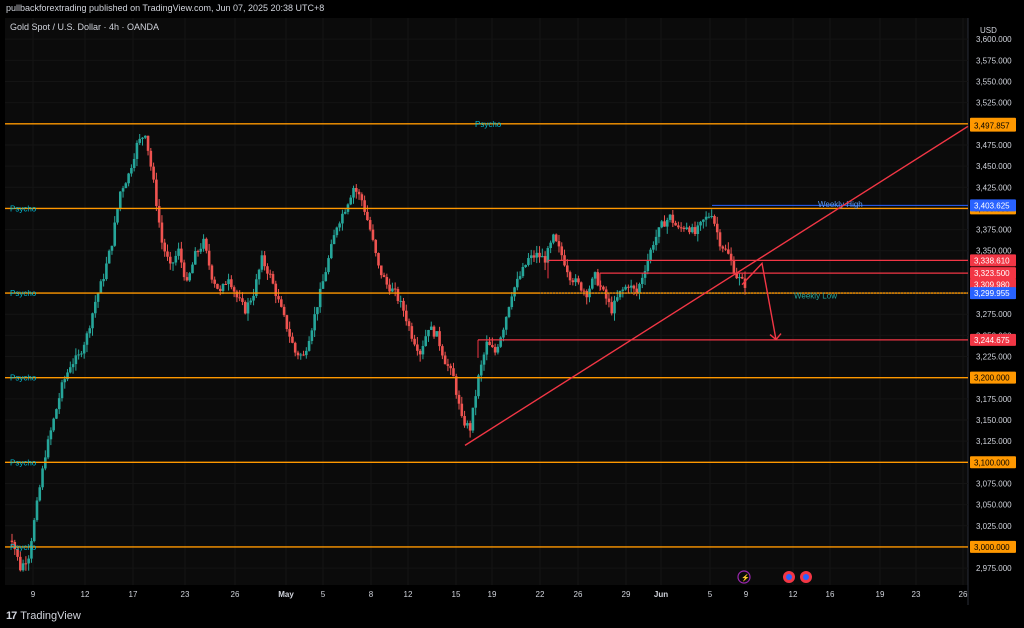  What do you see at coordinates (661, 594) in the screenshot?
I see `x-tick-label: Jun` at bounding box center [661, 594].